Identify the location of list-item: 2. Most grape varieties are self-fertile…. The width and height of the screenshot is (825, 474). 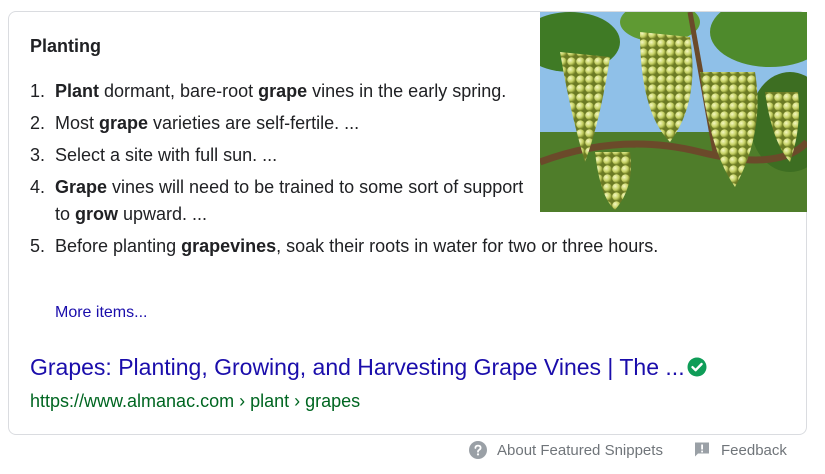
(277, 123).